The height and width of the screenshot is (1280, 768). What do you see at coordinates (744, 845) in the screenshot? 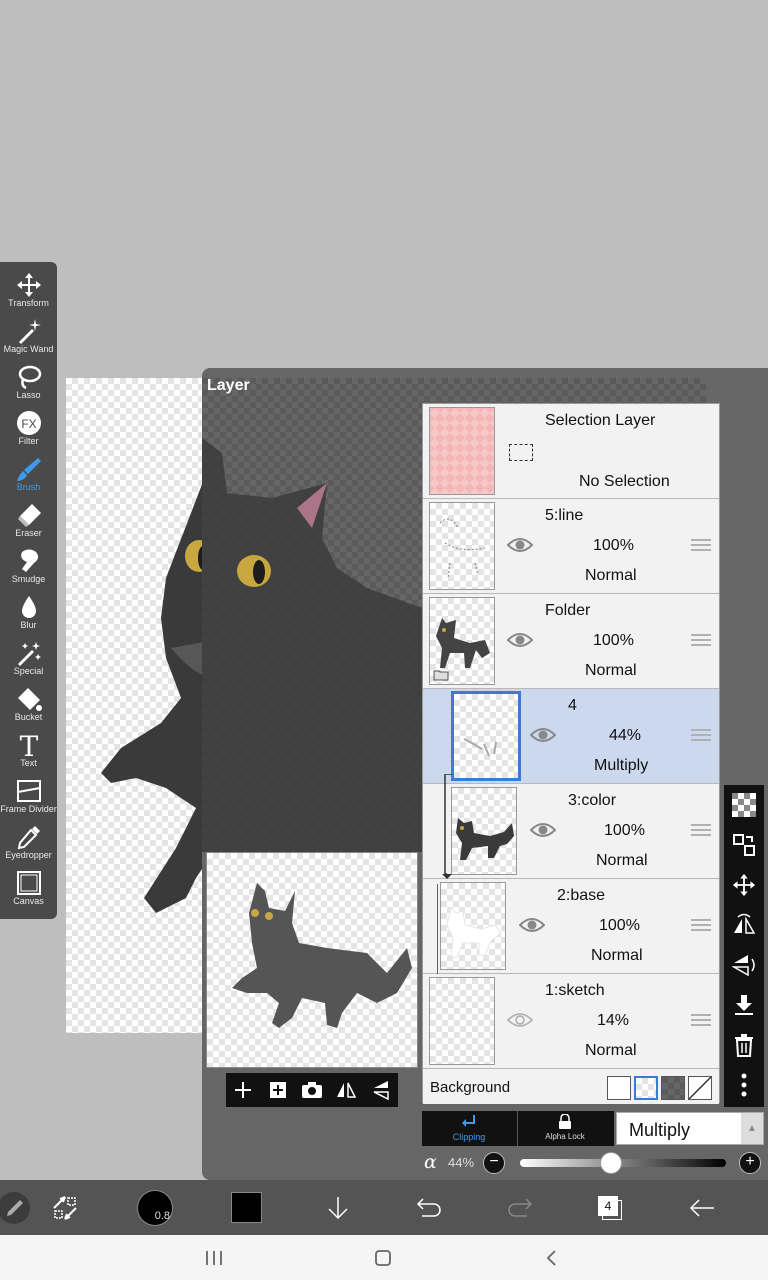
I see `select-layer-button` at bounding box center [744, 845].